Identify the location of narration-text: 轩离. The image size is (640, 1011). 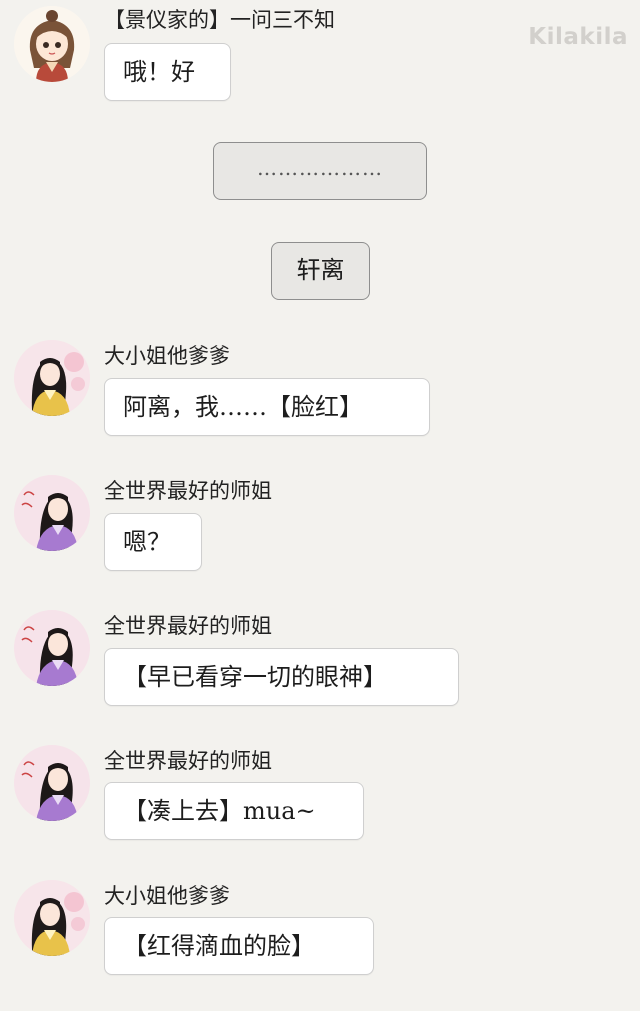
(320, 270).